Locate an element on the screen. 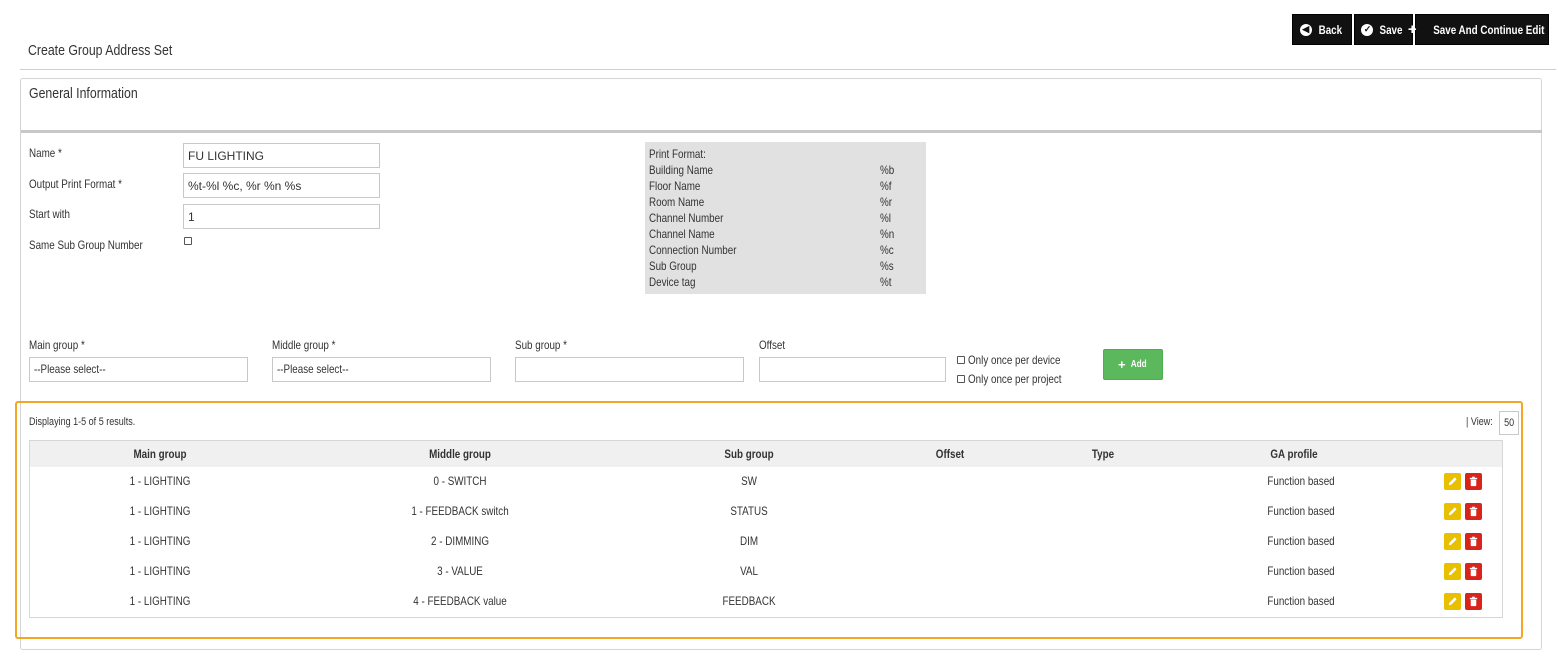 Image resolution: width=1558 pixels, height=668 pixels. print-format-name: Building Name is located at coordinates (681, 170).